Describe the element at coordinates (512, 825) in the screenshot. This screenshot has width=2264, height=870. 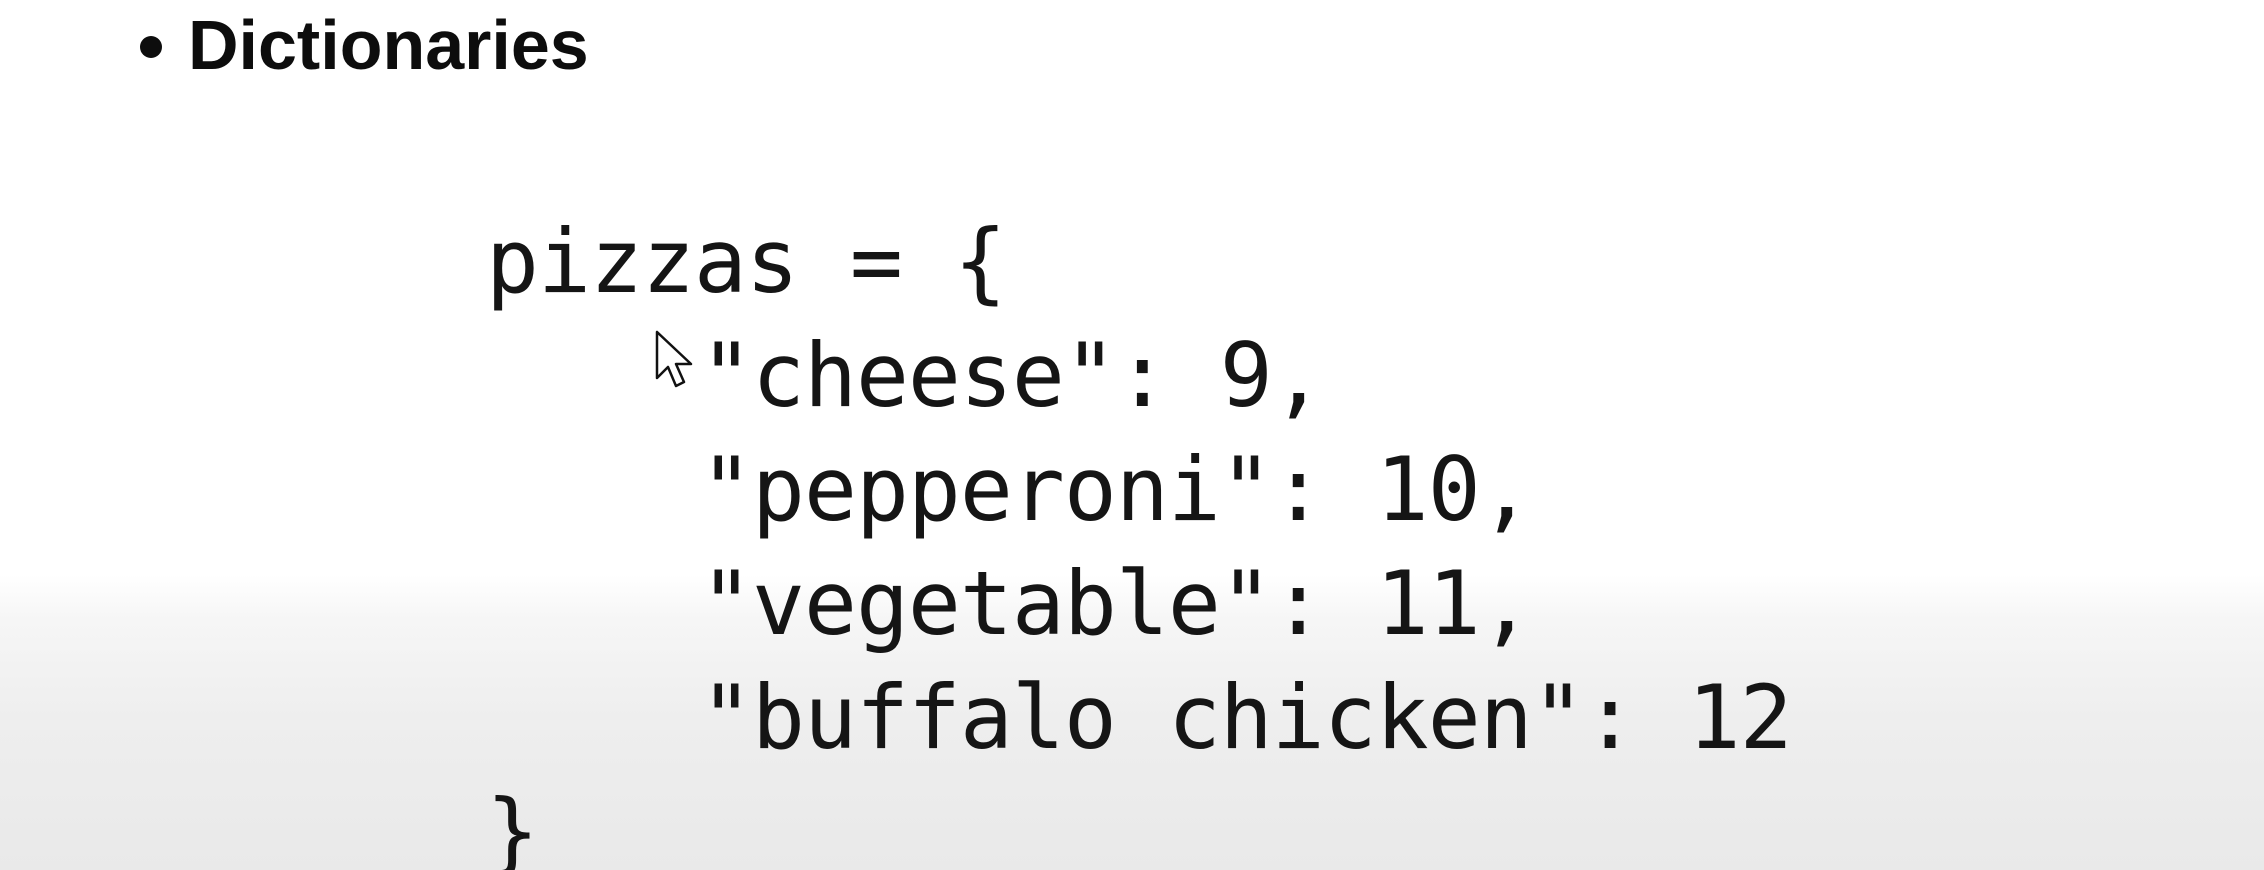
I see `code-line: }` at that location.